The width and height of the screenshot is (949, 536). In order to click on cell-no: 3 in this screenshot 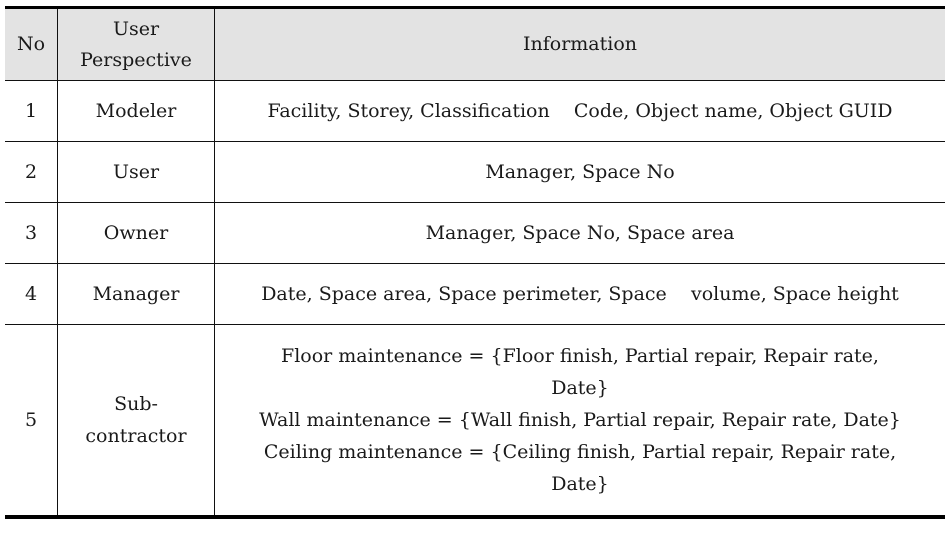, I will do `click(31, 233)`.